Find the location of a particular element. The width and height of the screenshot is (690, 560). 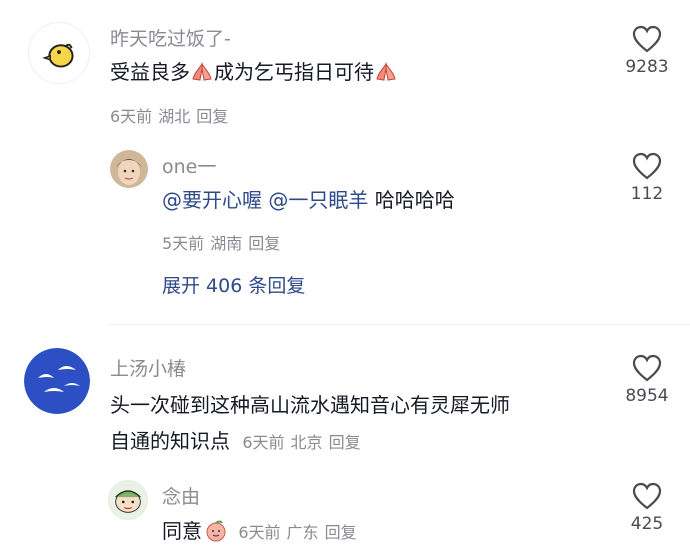

username: 念由 is located at coordinates (181, 495).